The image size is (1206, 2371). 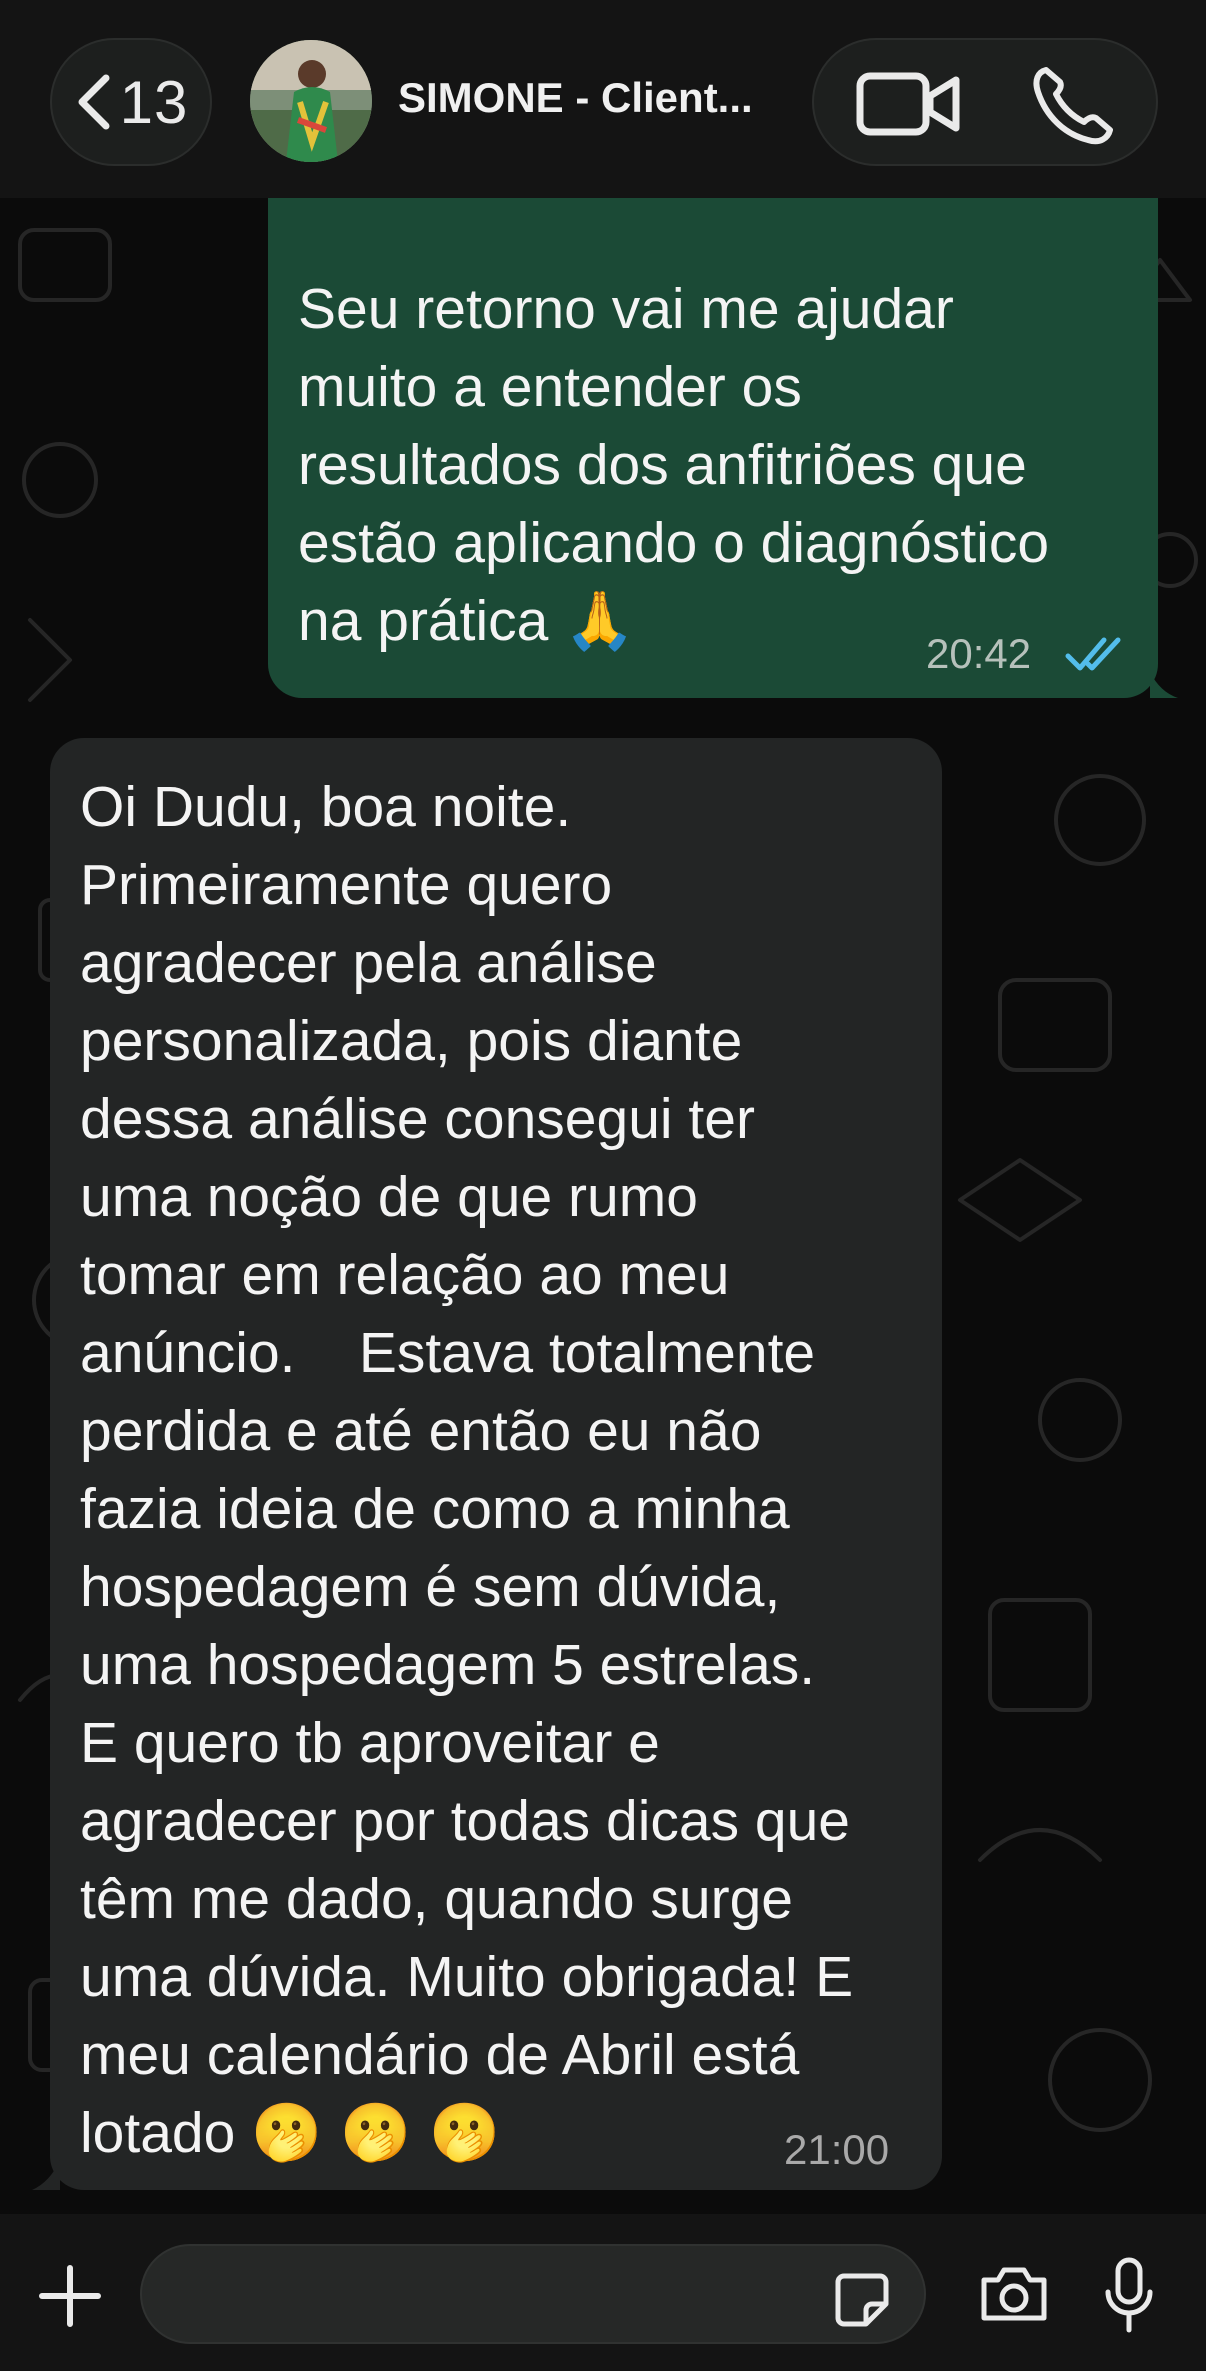 What do you see at coordinates (376, 2133) in the screenshot?
I see `message-emoji: 🫢 🫢 🫢` at bounding box center [376, 2133].